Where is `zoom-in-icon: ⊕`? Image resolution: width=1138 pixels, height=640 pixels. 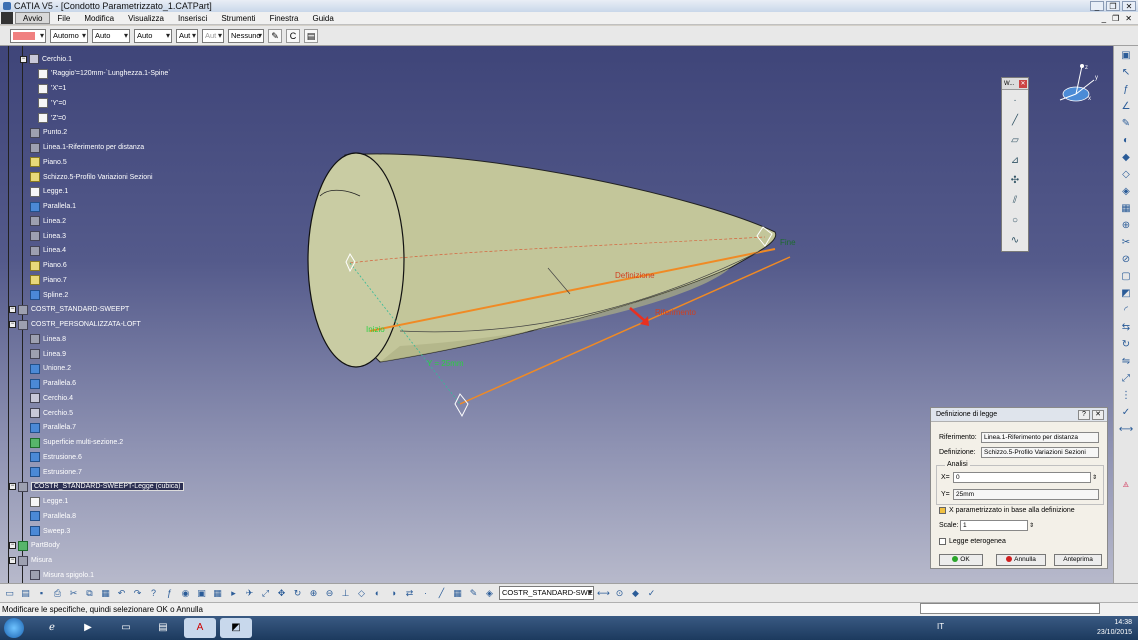
zoom-in-icon: ⊕ is located at coordinates (313, 593).